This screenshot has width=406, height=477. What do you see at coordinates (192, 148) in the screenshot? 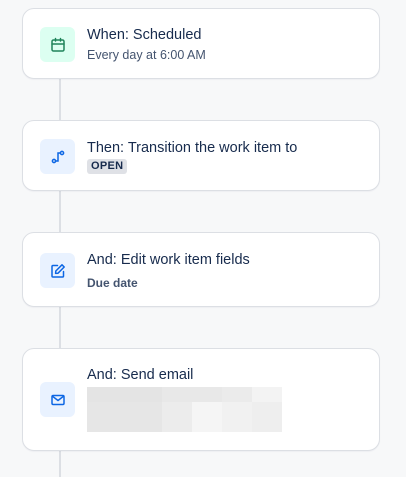
I see `step-title: Then: Transition the work item to` at bounding box center [192, 148].